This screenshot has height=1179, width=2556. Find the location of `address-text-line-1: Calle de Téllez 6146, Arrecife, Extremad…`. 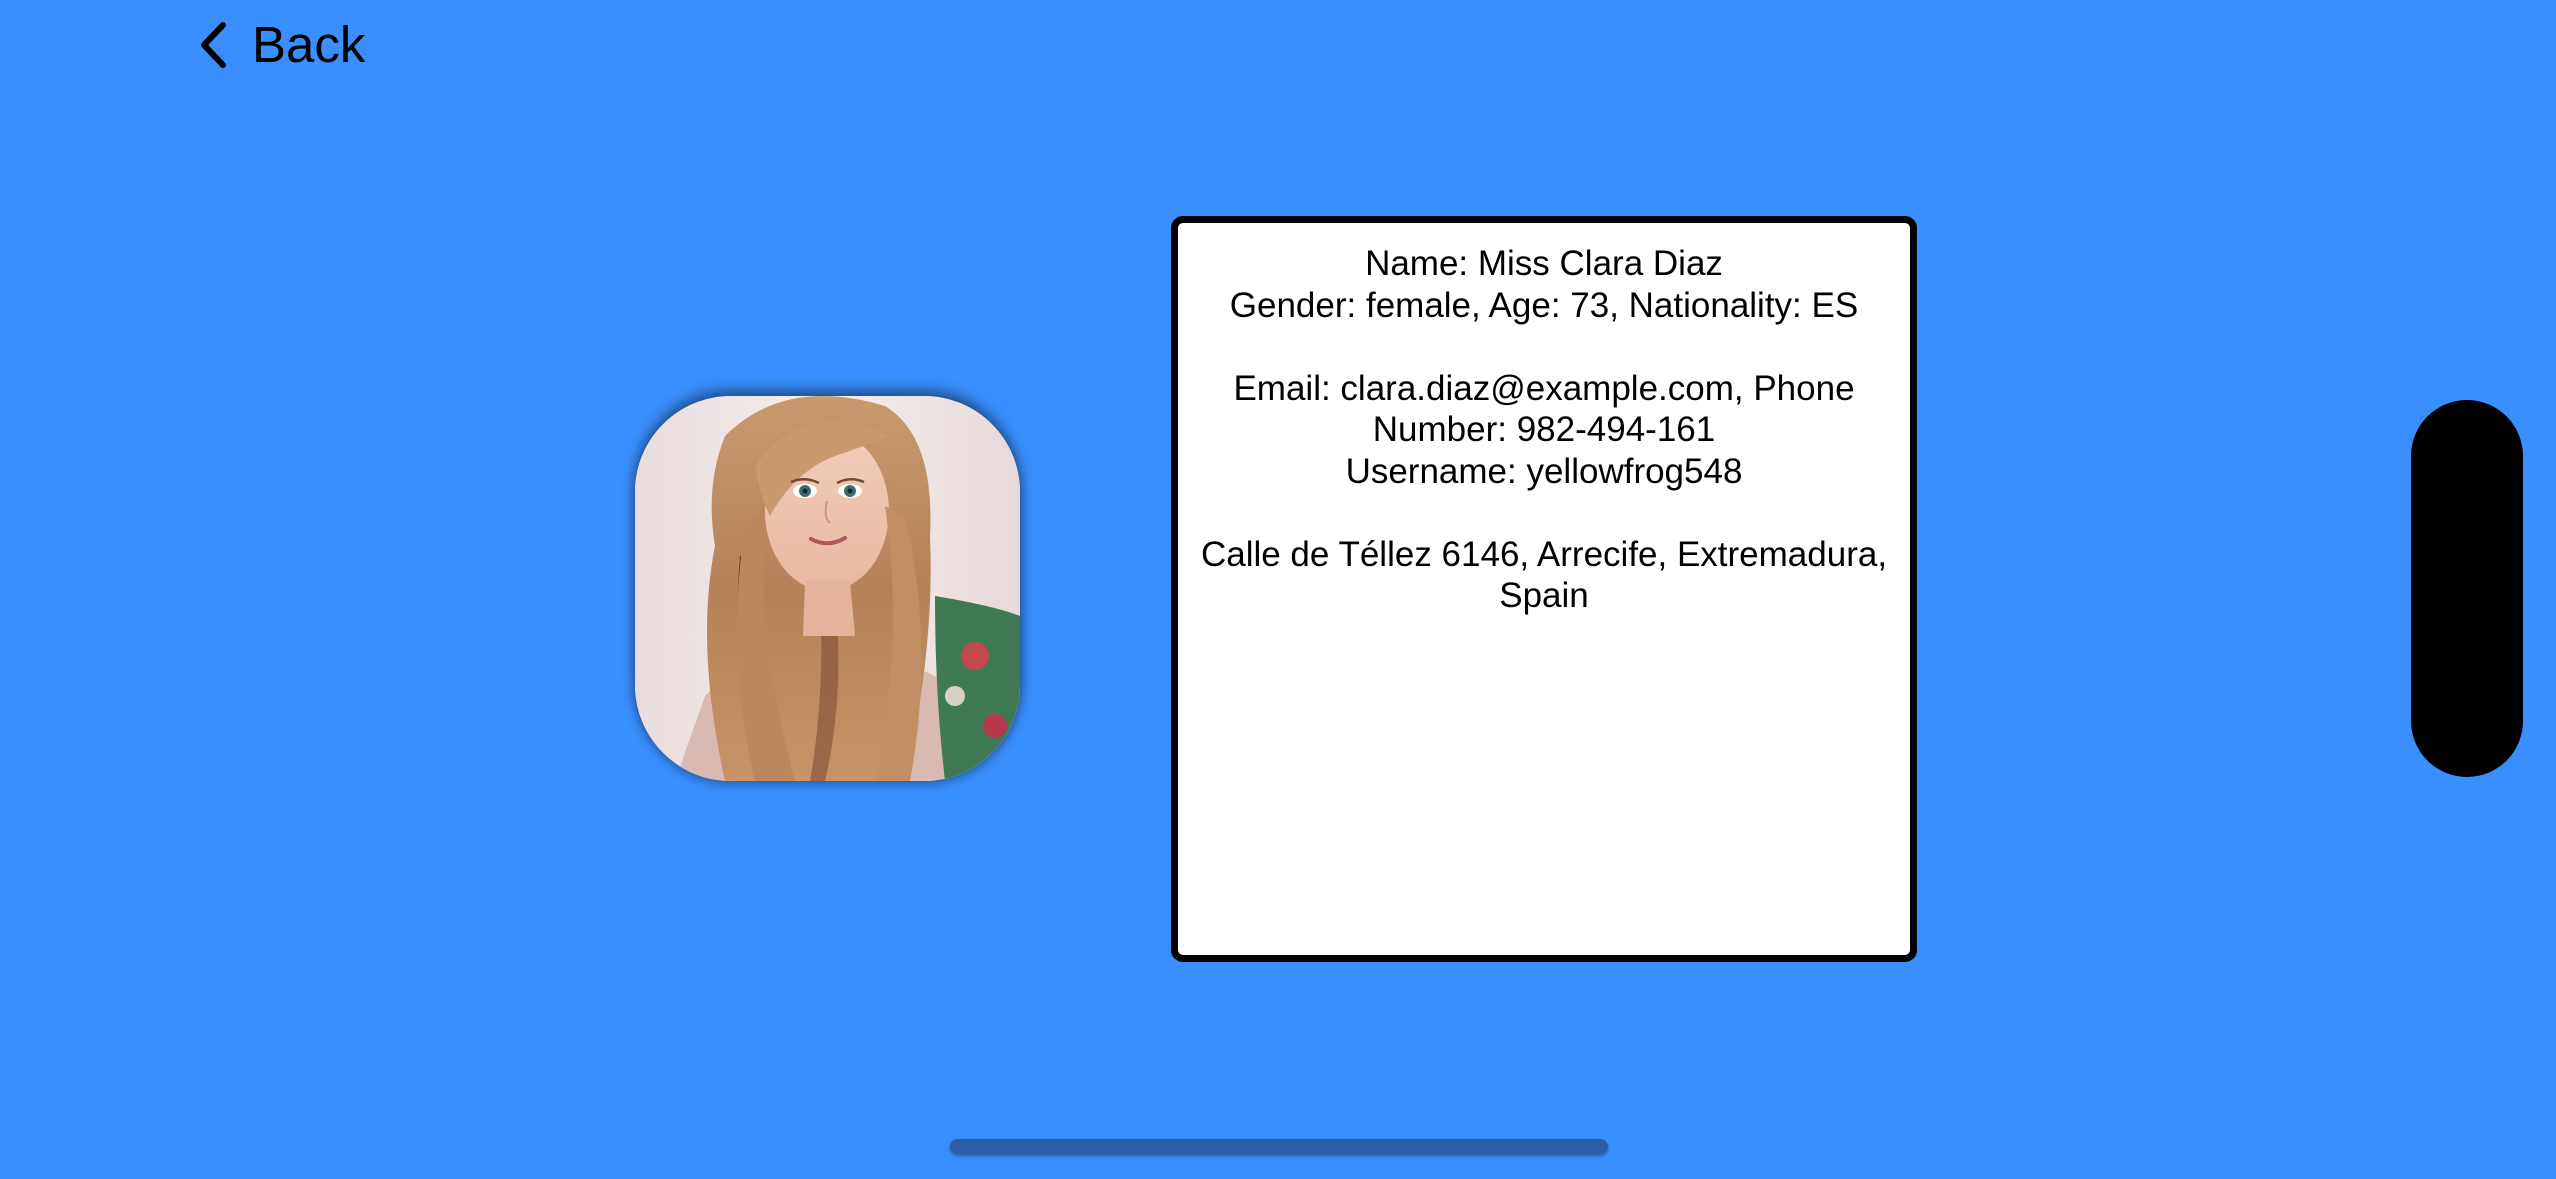

address-text-line-1: Calle de Téllez 6146, Arrecife, Extremad… is located at coordinates (1544, 554).